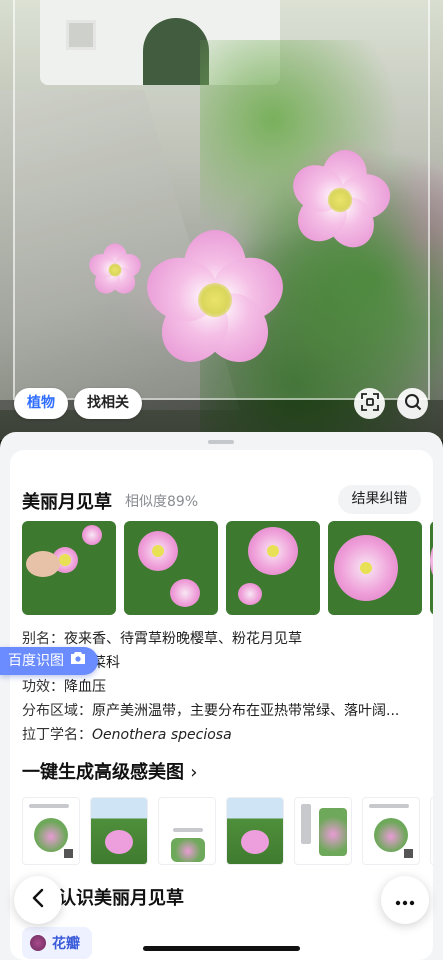 This screenshot has width=443, height=960. Describe the element at coordinates (78, 661) in the screenshot. I see `camera-icon` at that location.